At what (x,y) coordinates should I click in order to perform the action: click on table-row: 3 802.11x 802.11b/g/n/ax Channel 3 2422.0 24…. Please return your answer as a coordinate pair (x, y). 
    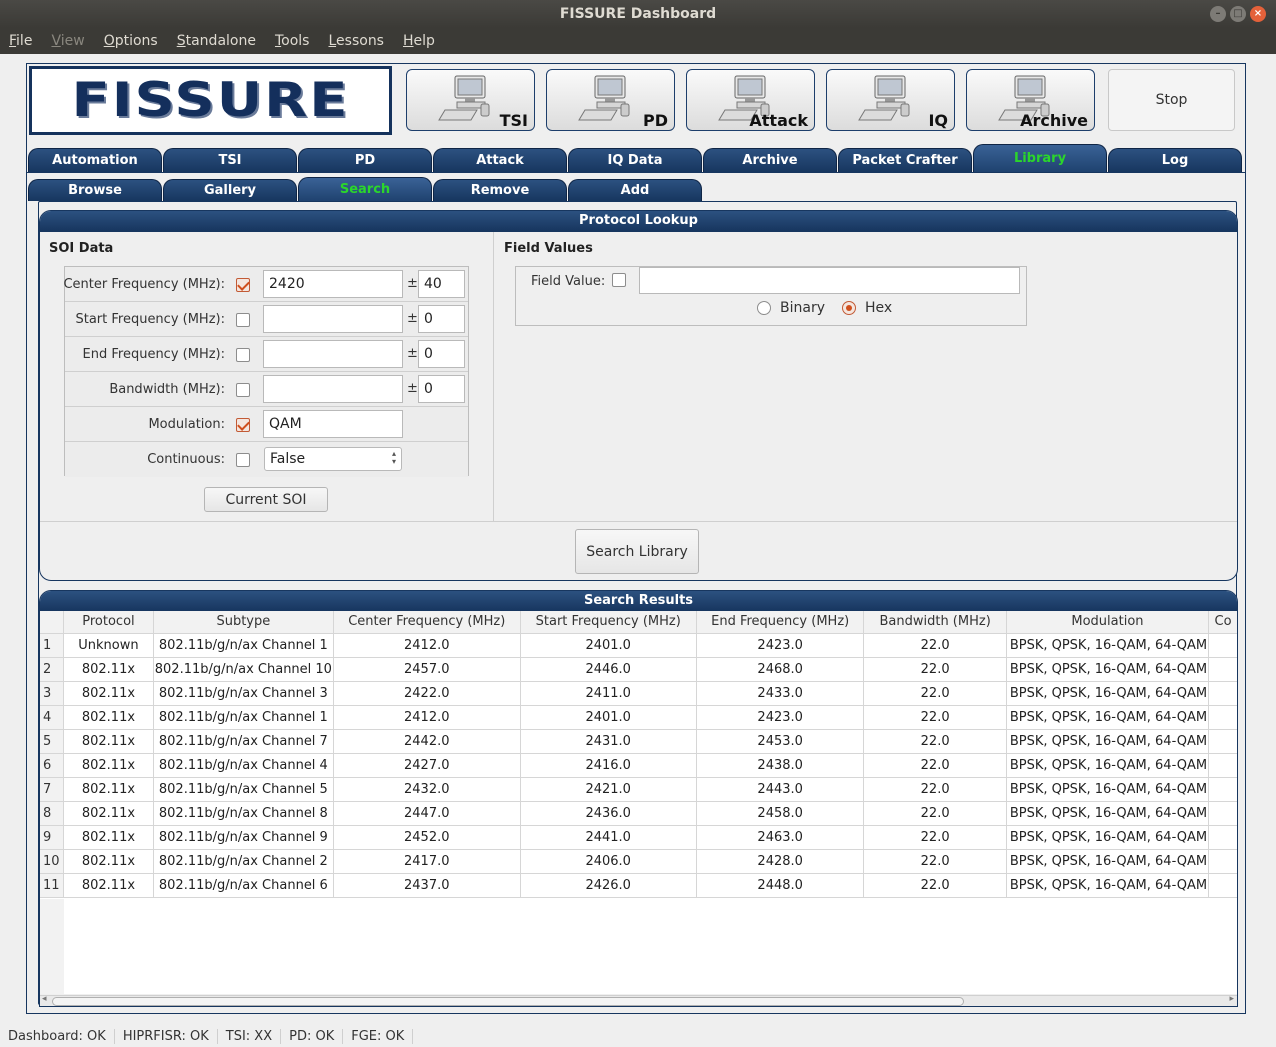
    Looking at the image, I should click on (638, 693).